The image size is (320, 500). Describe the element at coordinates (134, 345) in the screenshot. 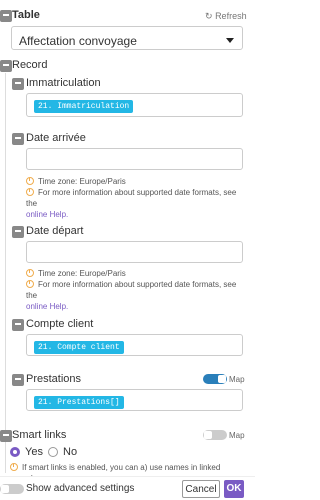

I see `compte-client-input: 21. Compte client` at that location.